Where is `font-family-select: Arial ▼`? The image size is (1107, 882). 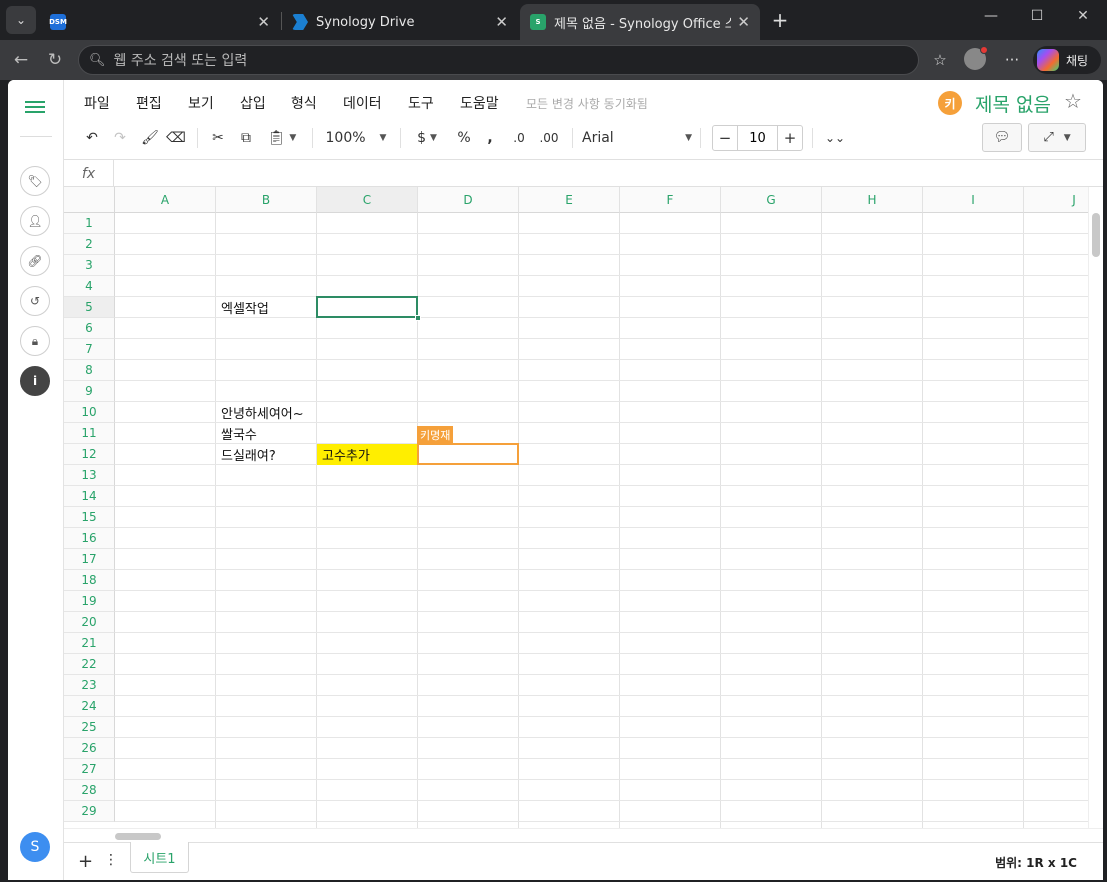
font-family-select: Arial ▼ is located at coordinates (637, 138).